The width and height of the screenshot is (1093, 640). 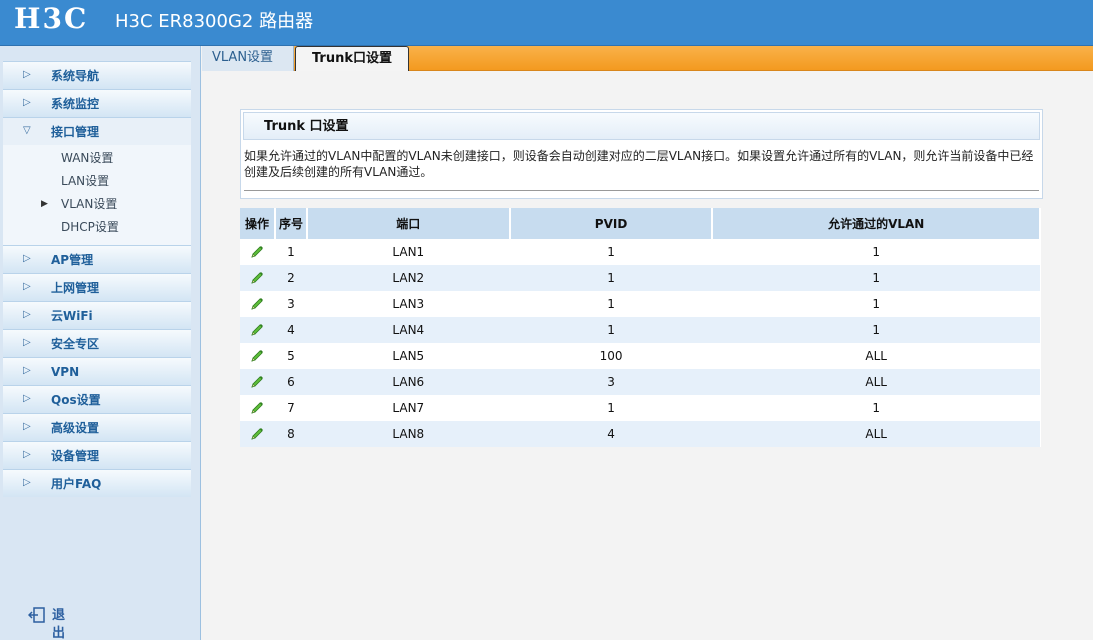 What do you see at coordinates (408, 278) in the screenshot?
I see `port-cell: LAN2` at bounding box center [408, 278].